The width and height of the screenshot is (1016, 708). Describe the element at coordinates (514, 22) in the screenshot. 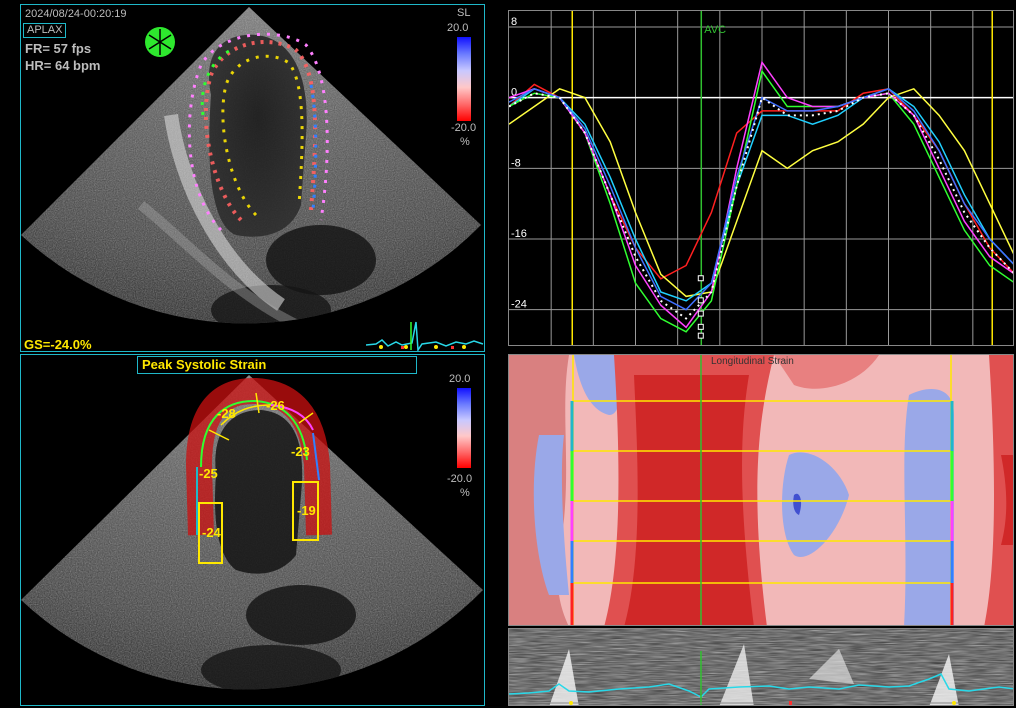

I see `y-tick-label: 8` at that location.